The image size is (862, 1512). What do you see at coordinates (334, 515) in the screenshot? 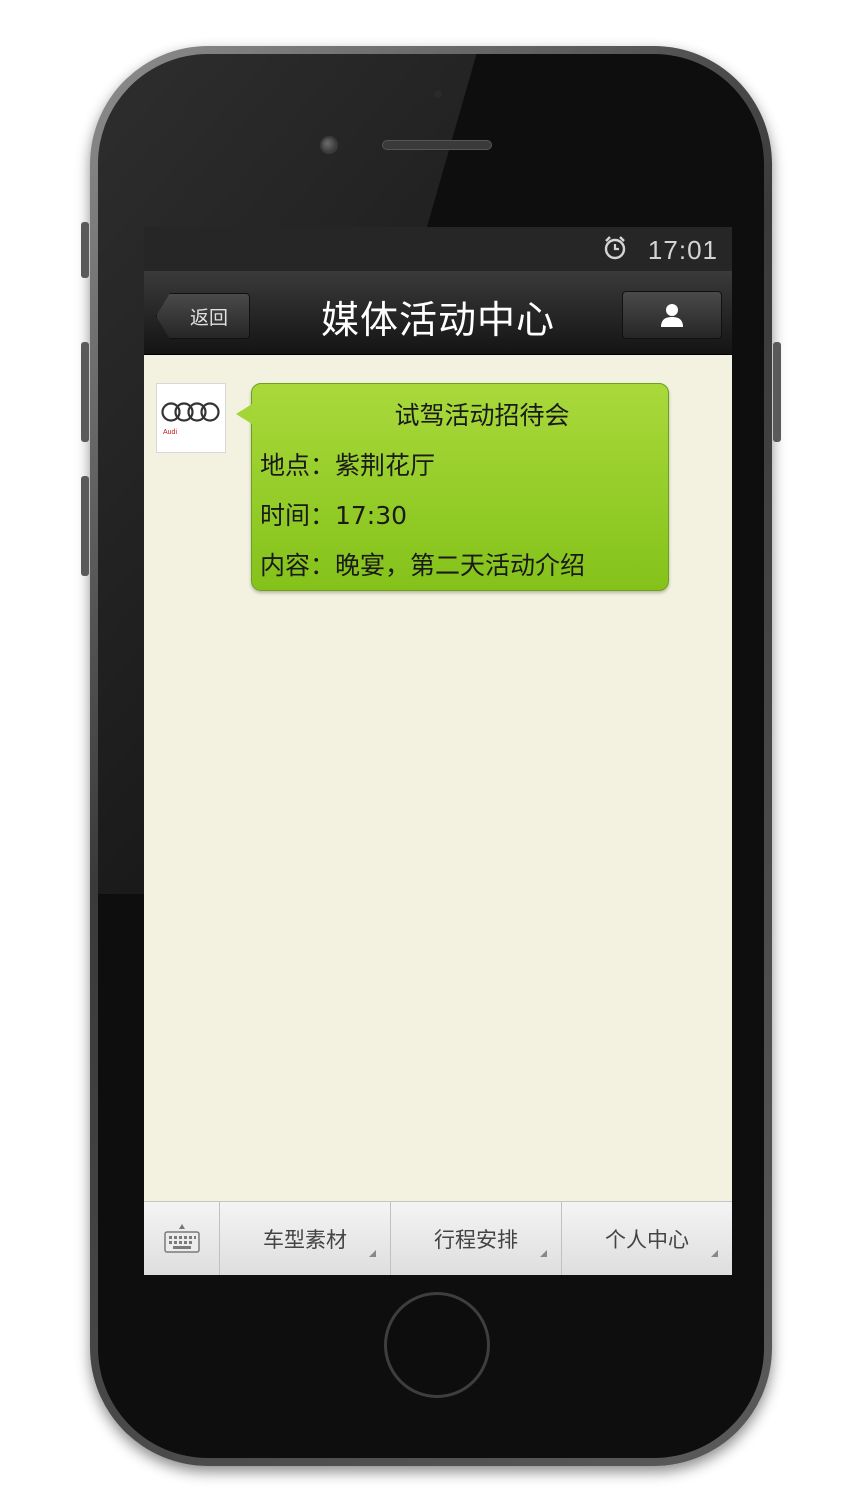
I see `message-time: 时间：17:30` at bounding box center [334, 515].